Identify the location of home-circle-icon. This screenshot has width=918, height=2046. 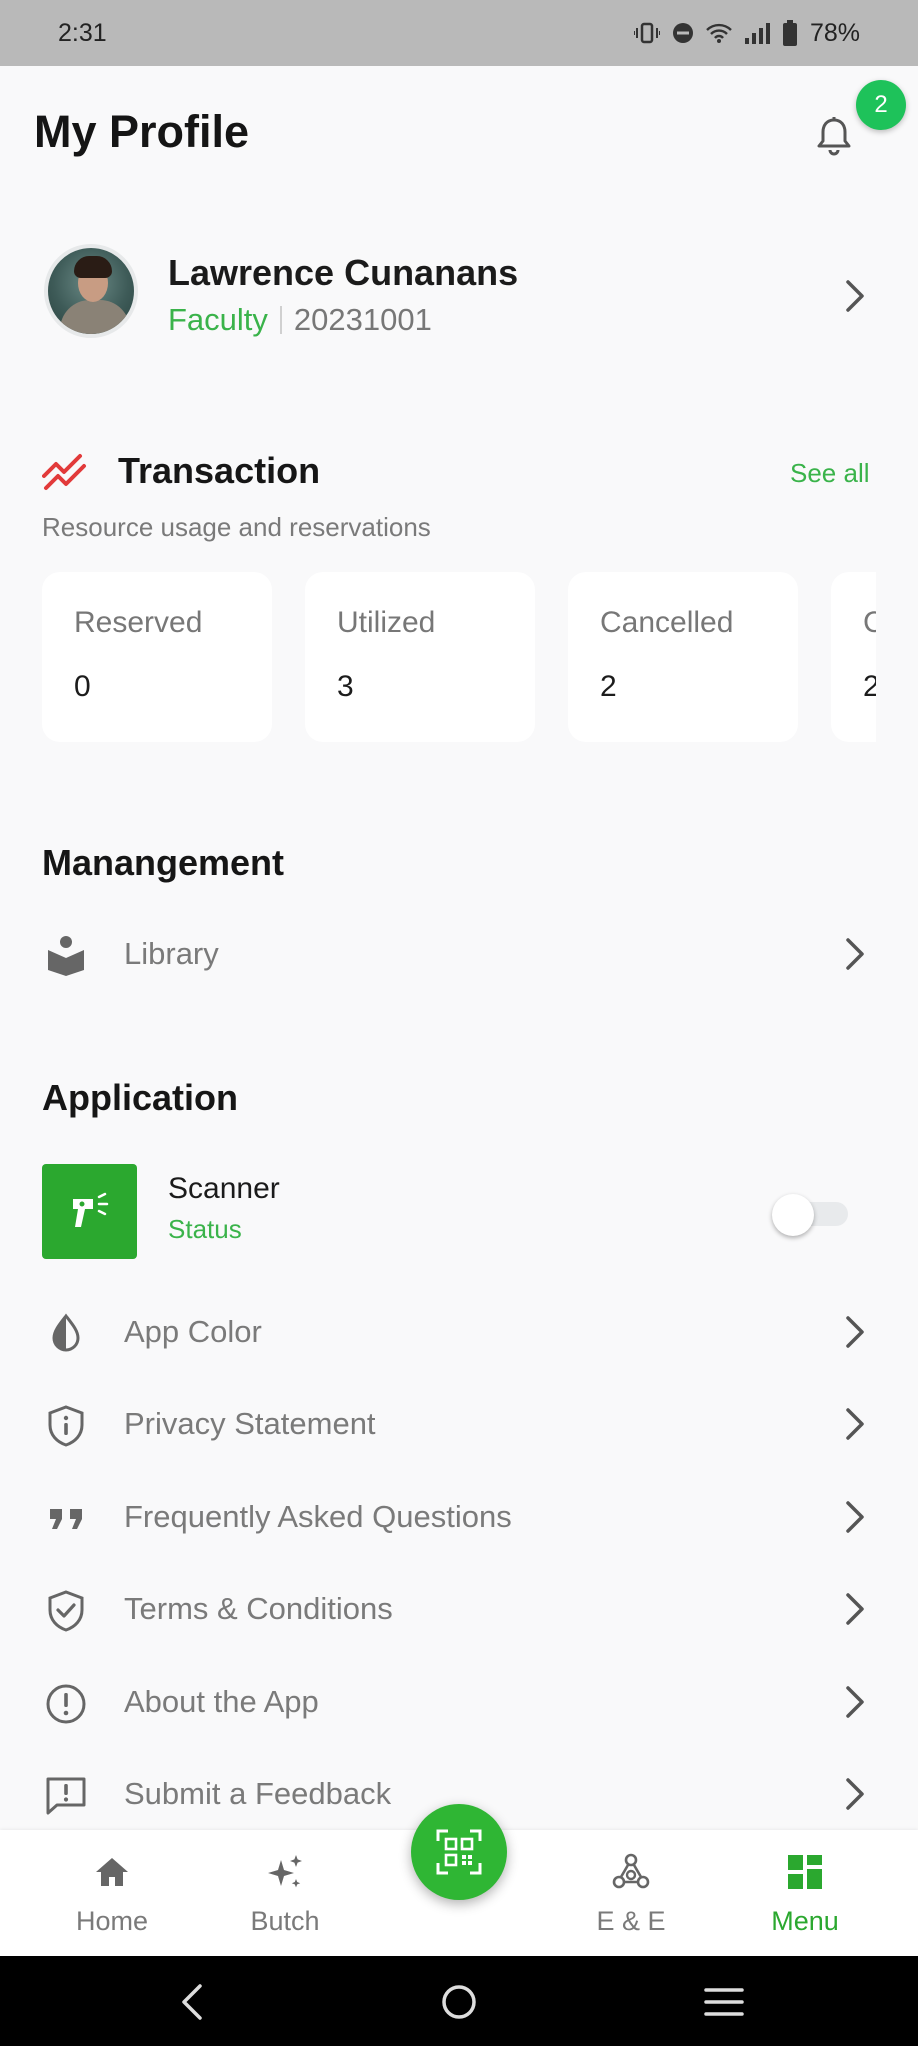
(459, 2002).